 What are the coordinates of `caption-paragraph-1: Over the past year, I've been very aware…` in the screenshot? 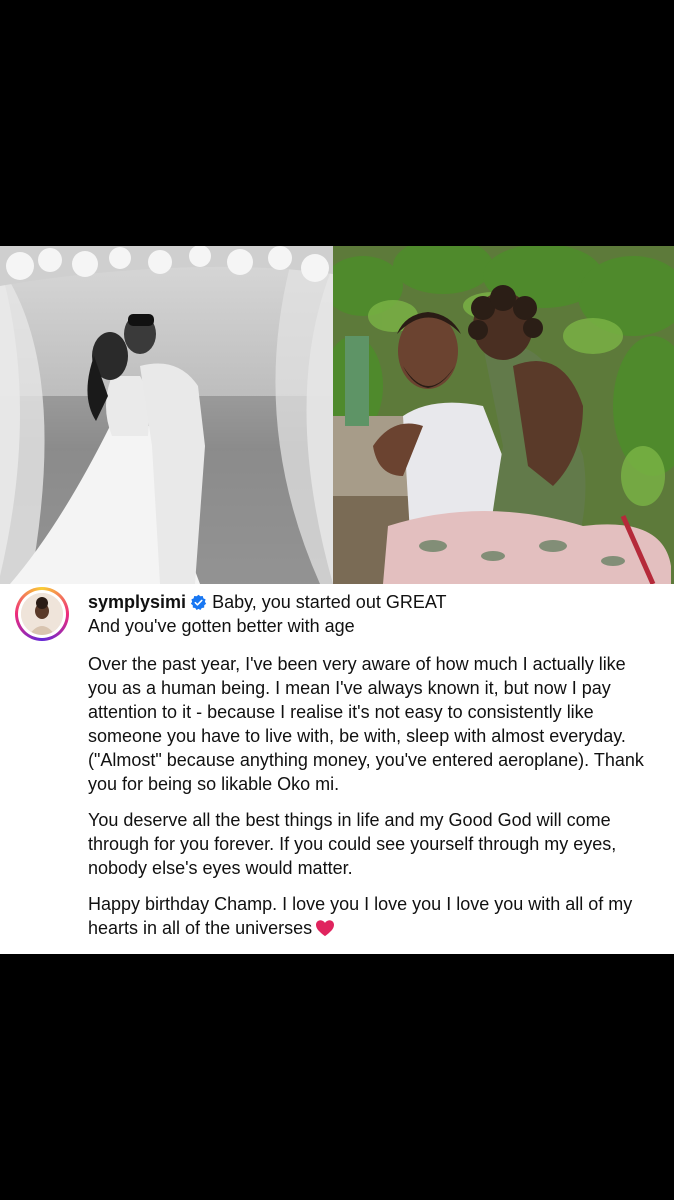 It's located at (366, 724).